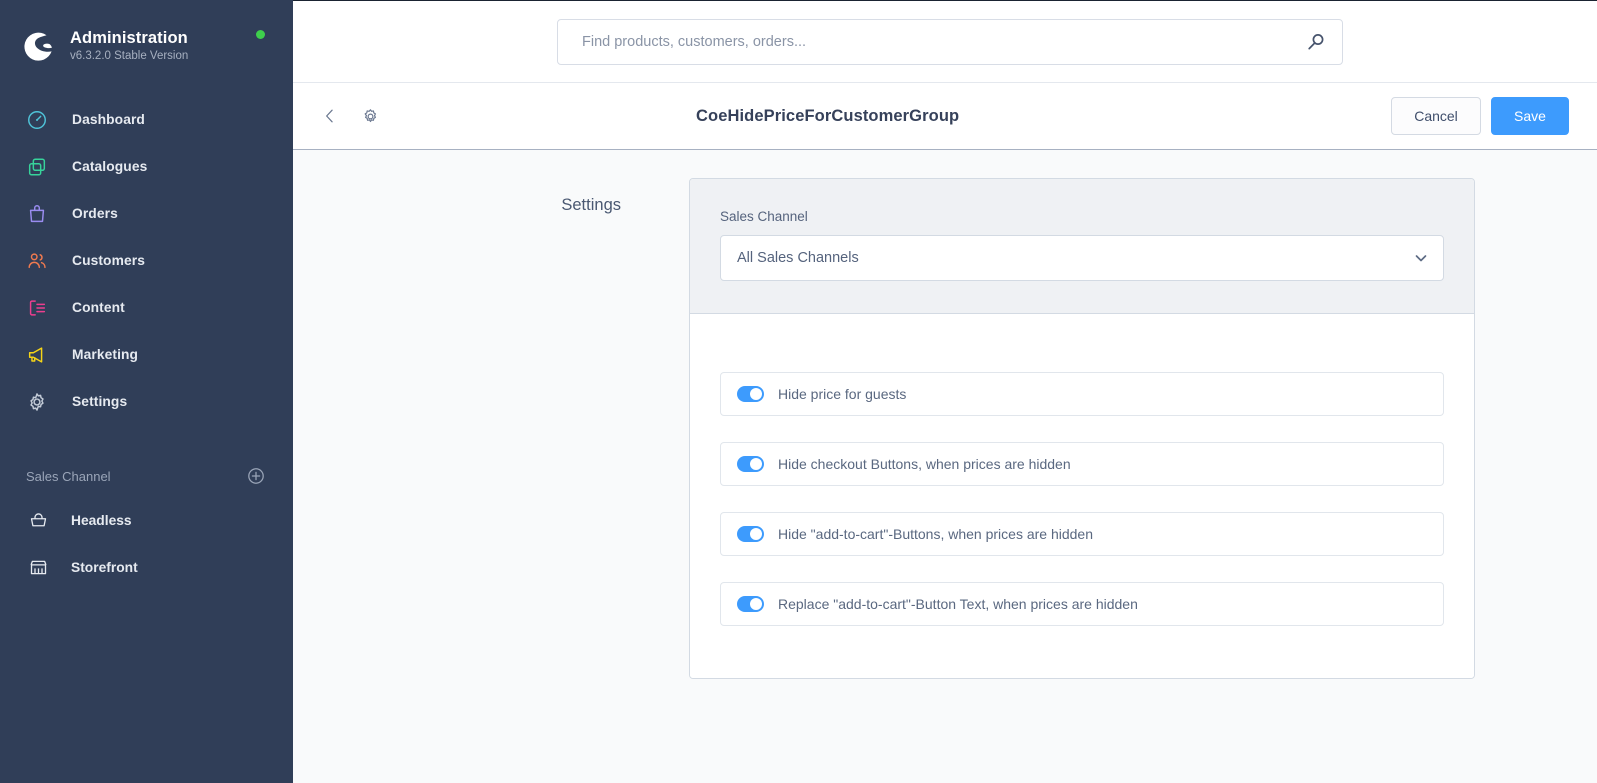 This screenshot has height=783, width=1597. Describe the element at coordinates (1082, 258) in the screenshot. I see `sales-channel-select: All Sales Channels` at that location.